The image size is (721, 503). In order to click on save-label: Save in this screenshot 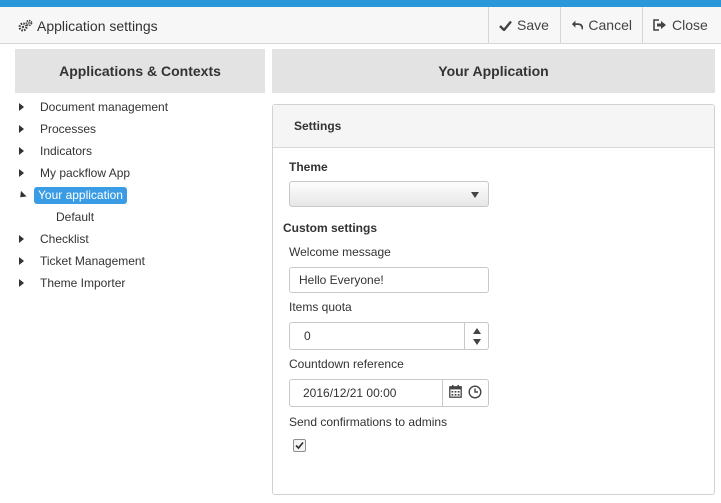, I will do `click(533, 25)`.